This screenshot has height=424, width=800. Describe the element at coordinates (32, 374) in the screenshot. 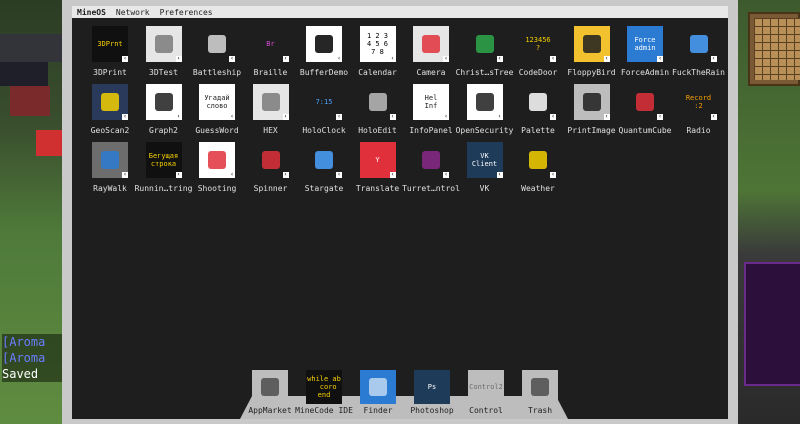

I see `chat-line: Saved` at that location.